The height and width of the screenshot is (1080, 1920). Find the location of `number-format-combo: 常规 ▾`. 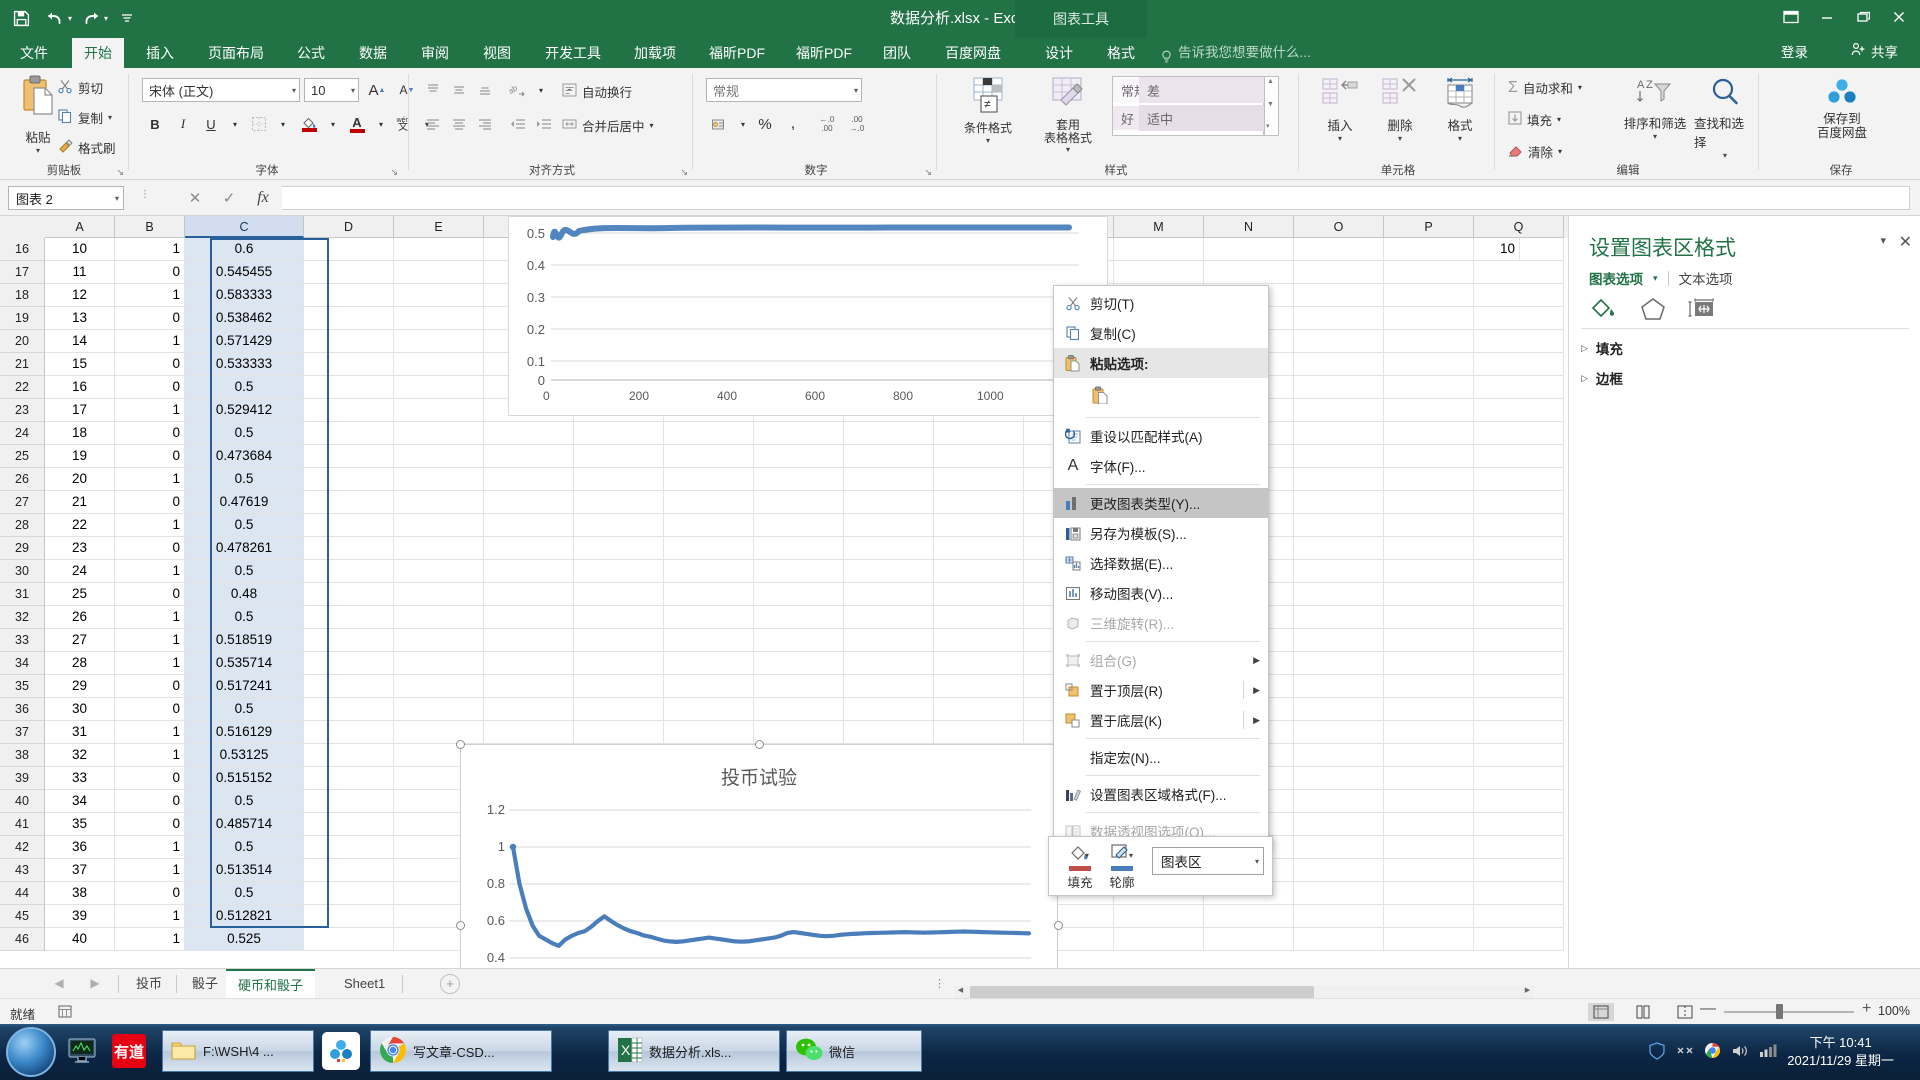

number-format-combo: 常规 ▾ is located at coordinates (784, 90).